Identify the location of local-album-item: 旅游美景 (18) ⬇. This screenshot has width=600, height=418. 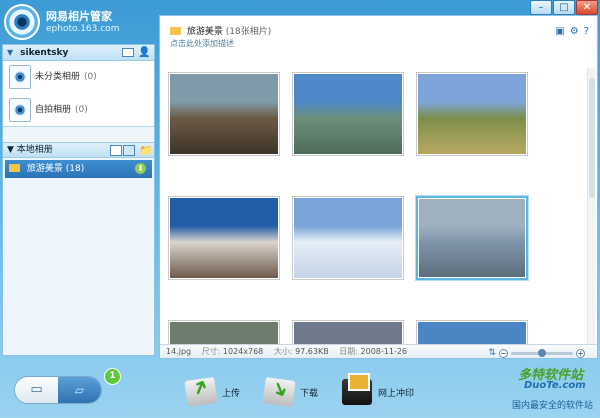
(78, 169).